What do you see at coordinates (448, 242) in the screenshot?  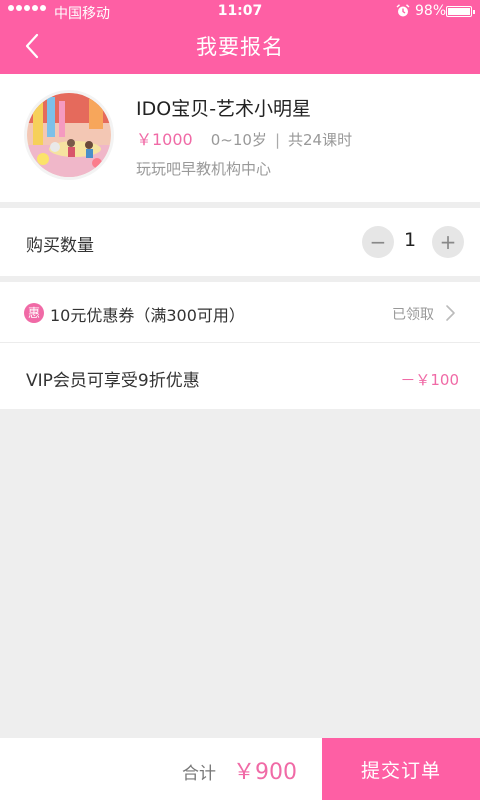 I see `quantity-plus-button: +` at bounding box center [448, 242].